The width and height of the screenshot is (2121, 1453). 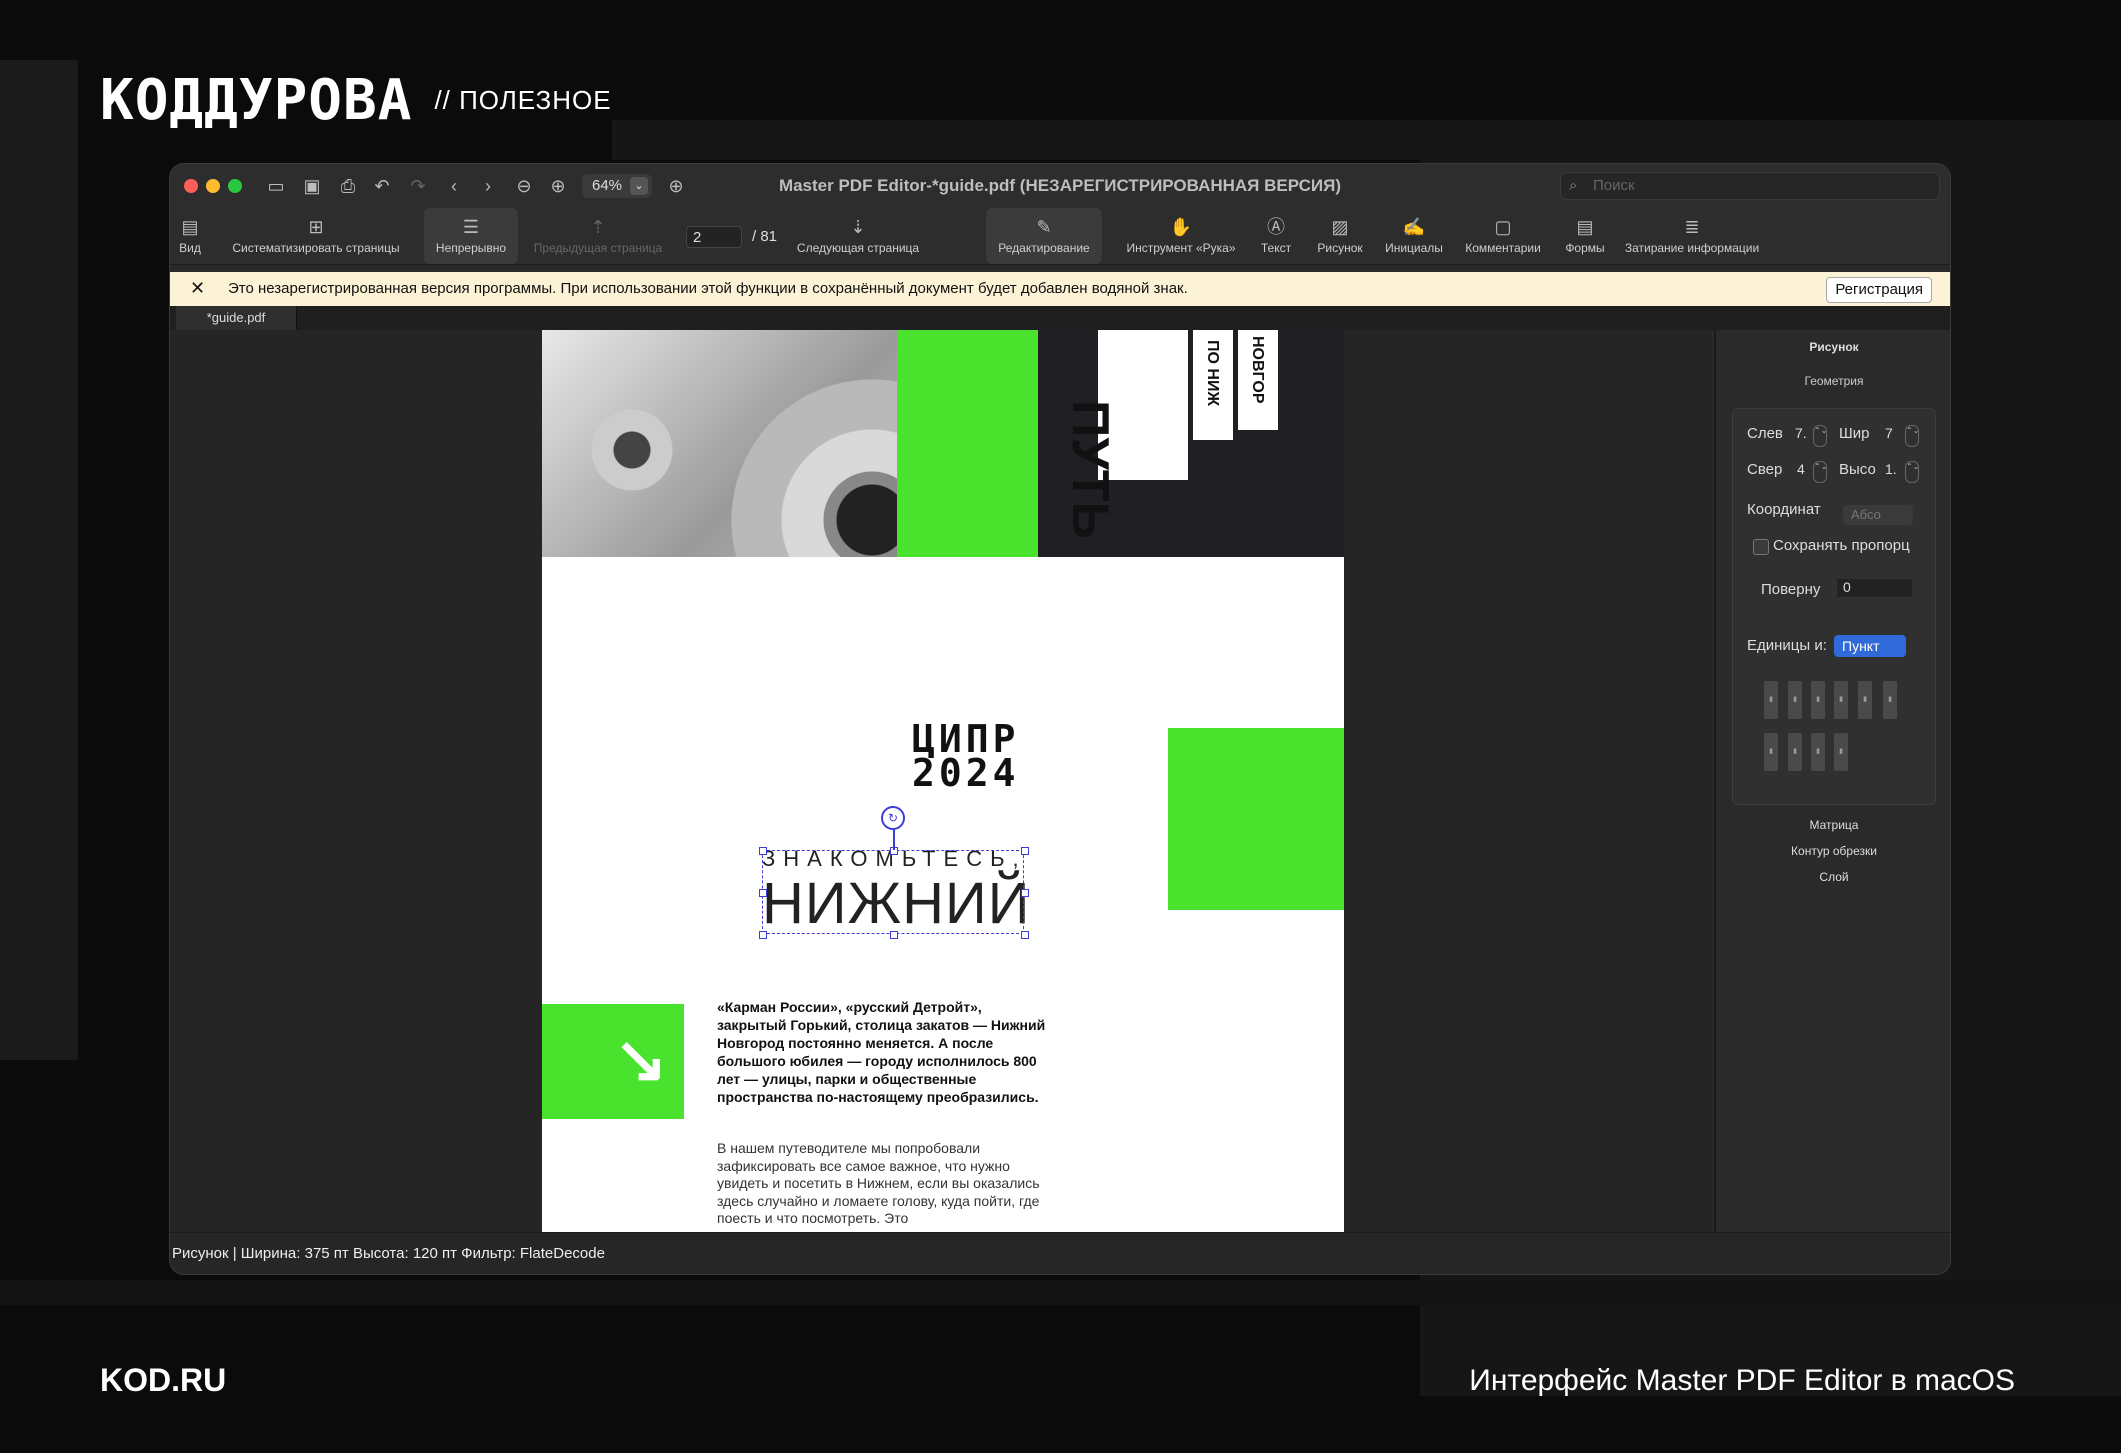 What do you see at coordinates (1784, 509) in the screenshot?
I see `coords-label: Координат` at bounding box center [1784, 509].